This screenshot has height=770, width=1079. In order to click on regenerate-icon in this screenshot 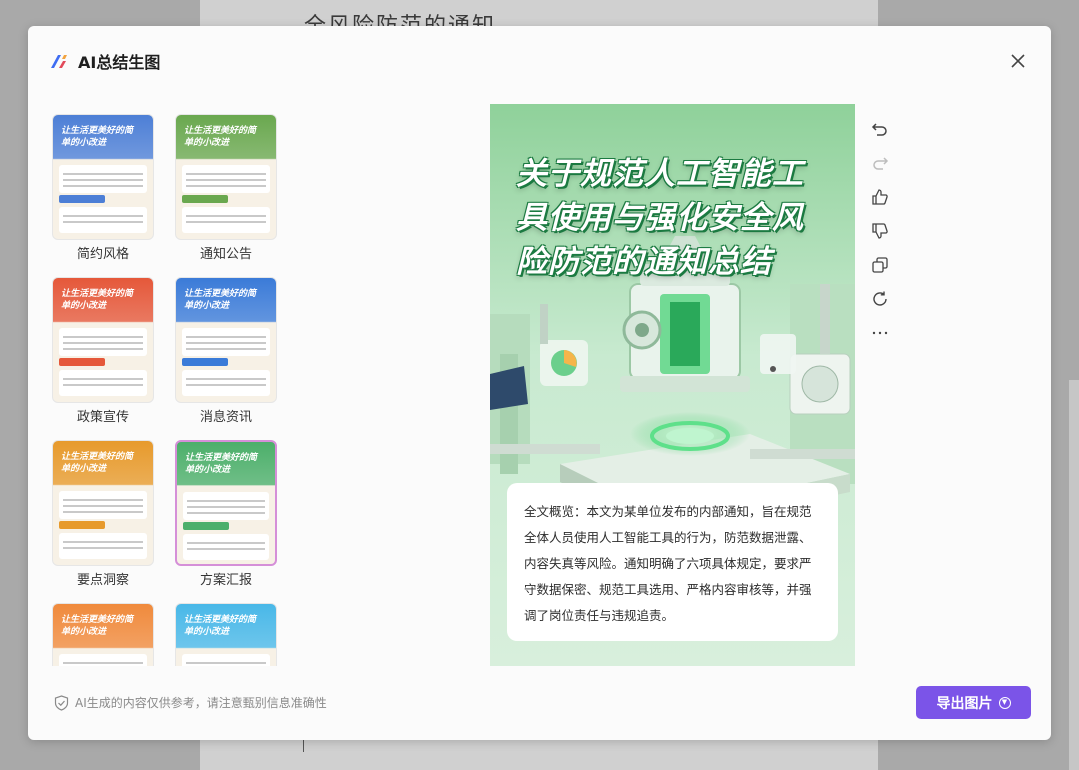, I will do `click(880, 298)`.